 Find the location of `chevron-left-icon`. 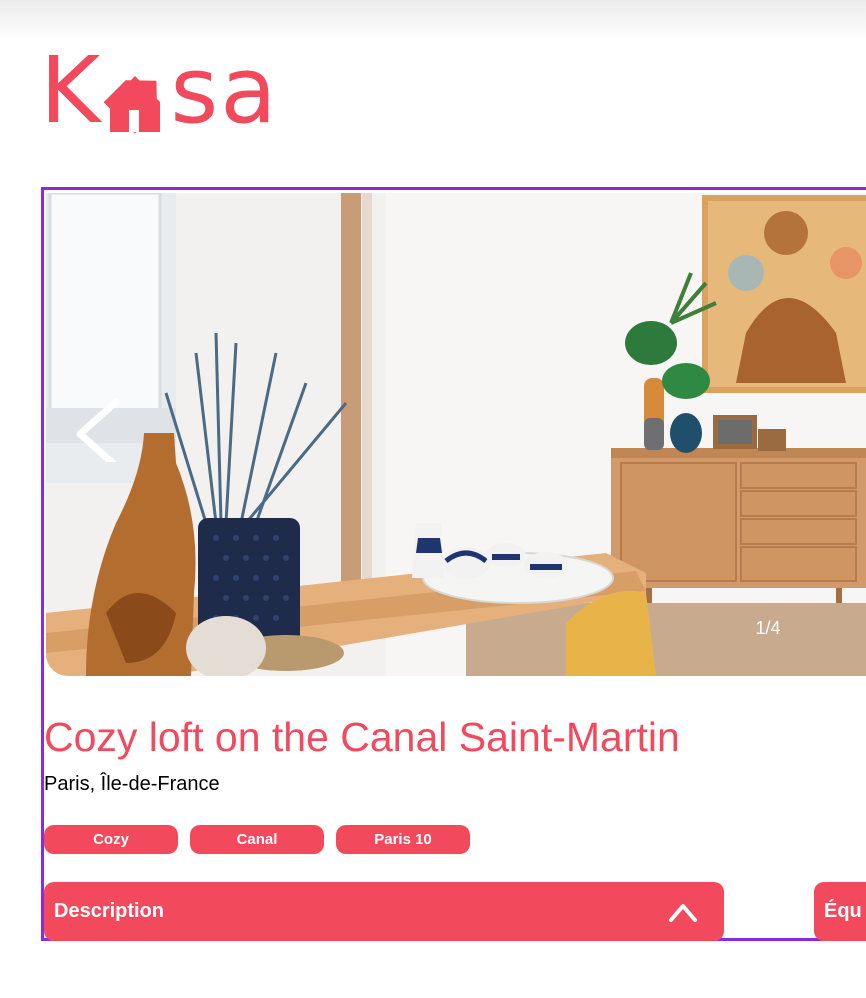

chevron-left-icon is located at coordinates (100, 430).